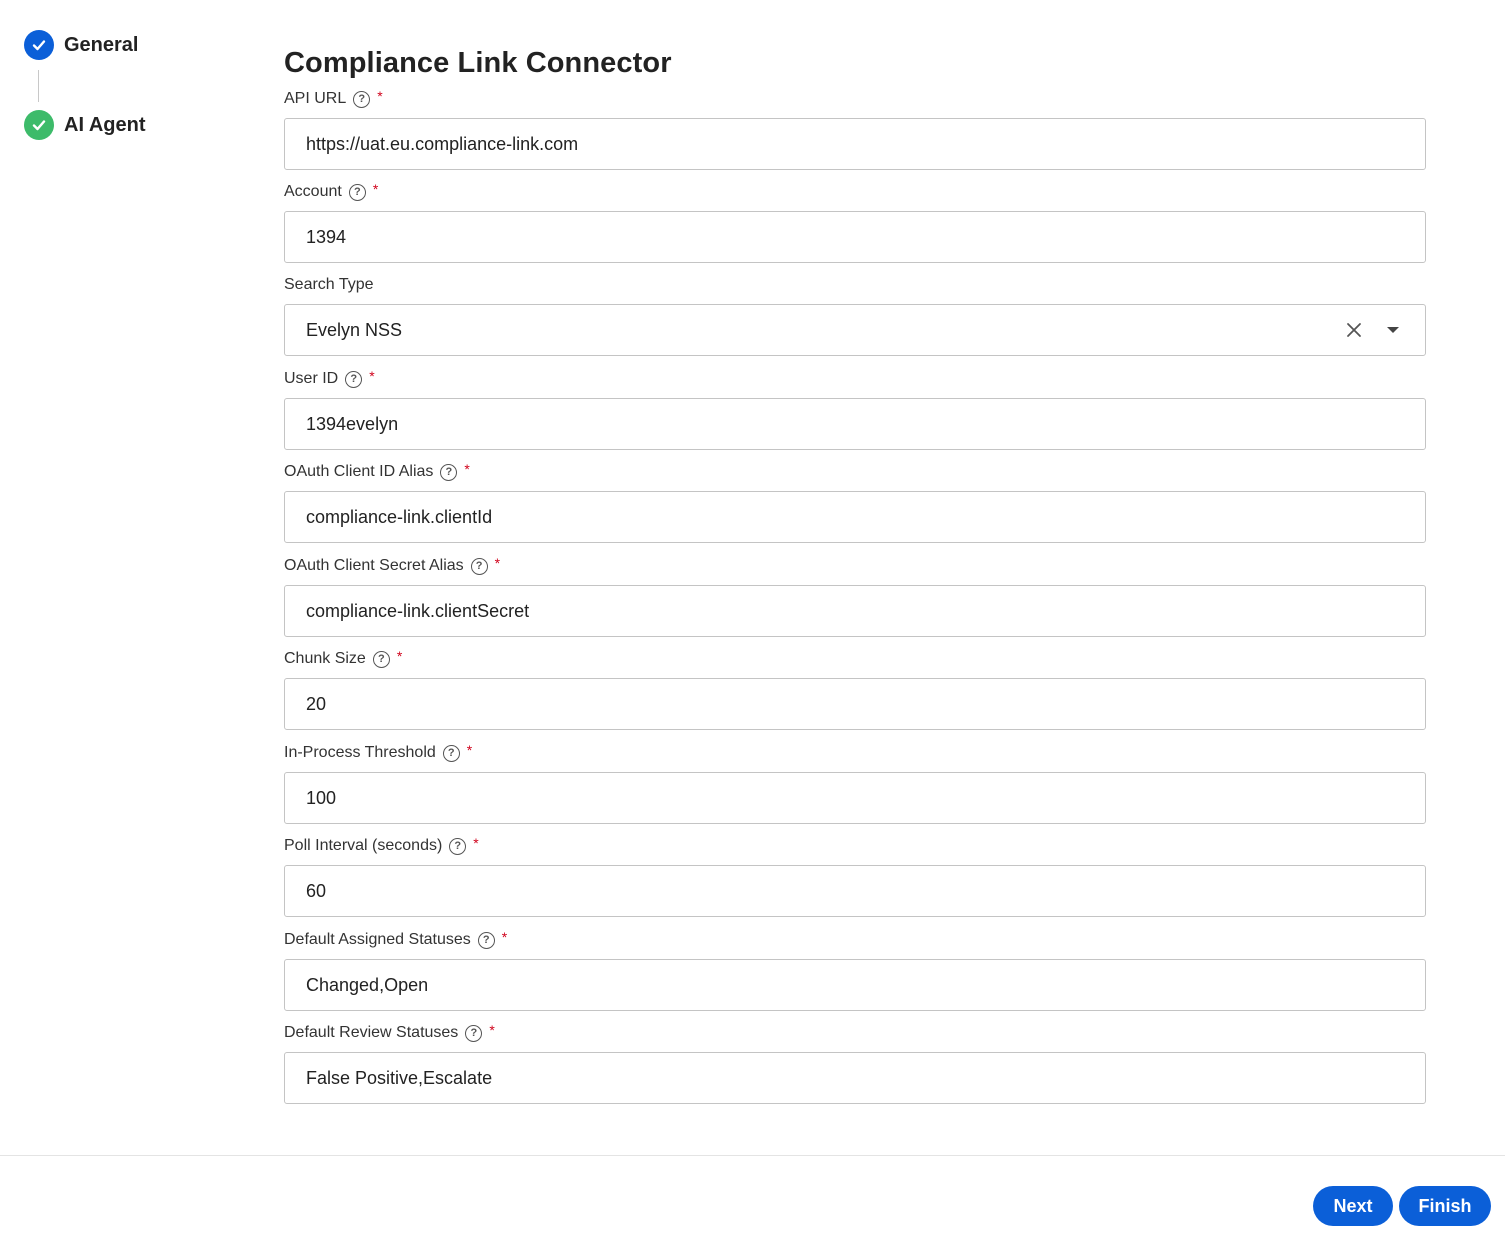 The image size is (1505, 1252). I want to click on step-label: AI Agent, so click(105, 124).